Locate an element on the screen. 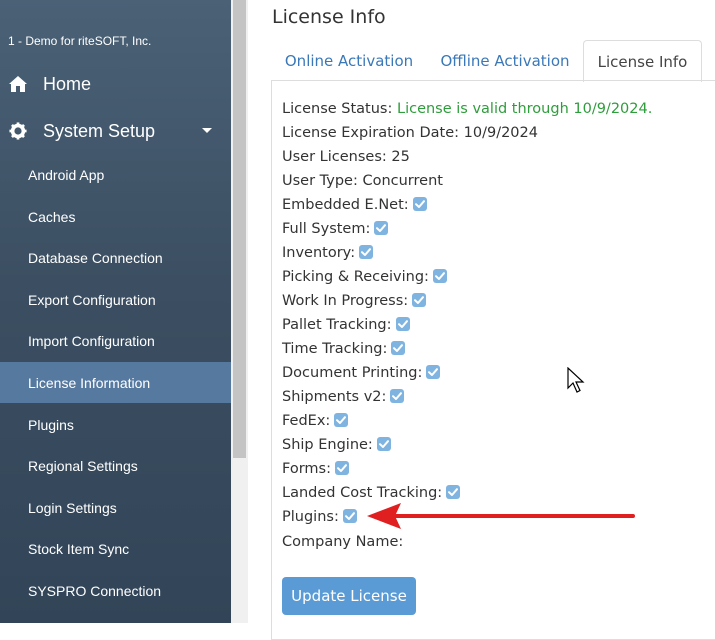 Image resolution: width=715 pixels, height=640 pixels. feature-label: Landed Cost Tracking: is located at coordinates (362, 493).